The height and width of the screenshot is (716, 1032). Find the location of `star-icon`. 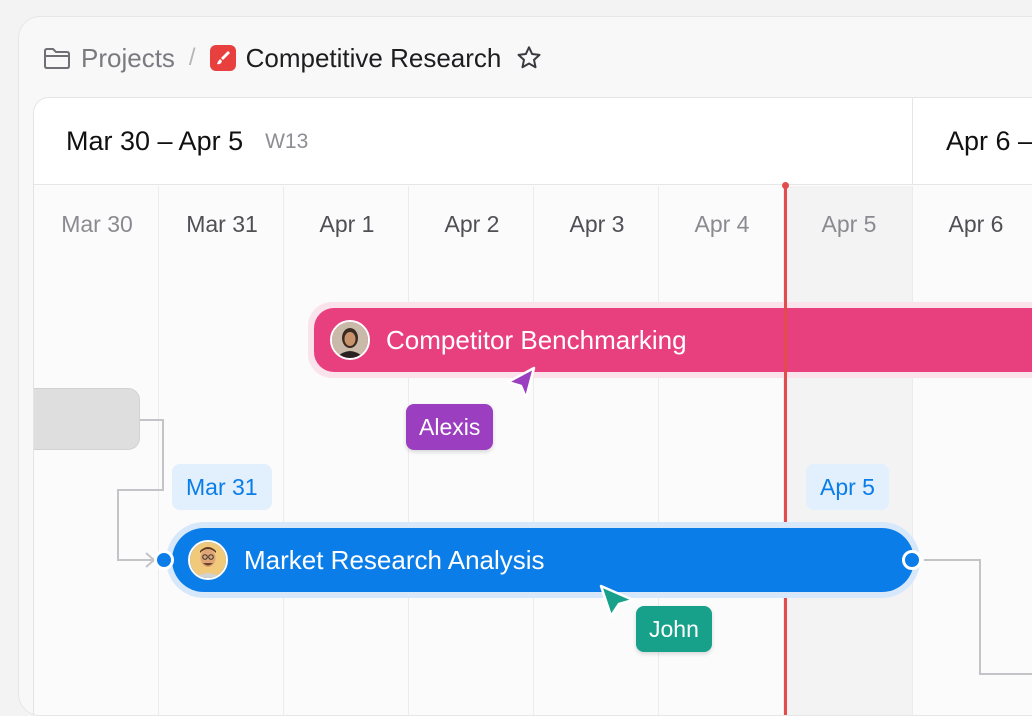

star-icon is located at coordinates (529, 58).